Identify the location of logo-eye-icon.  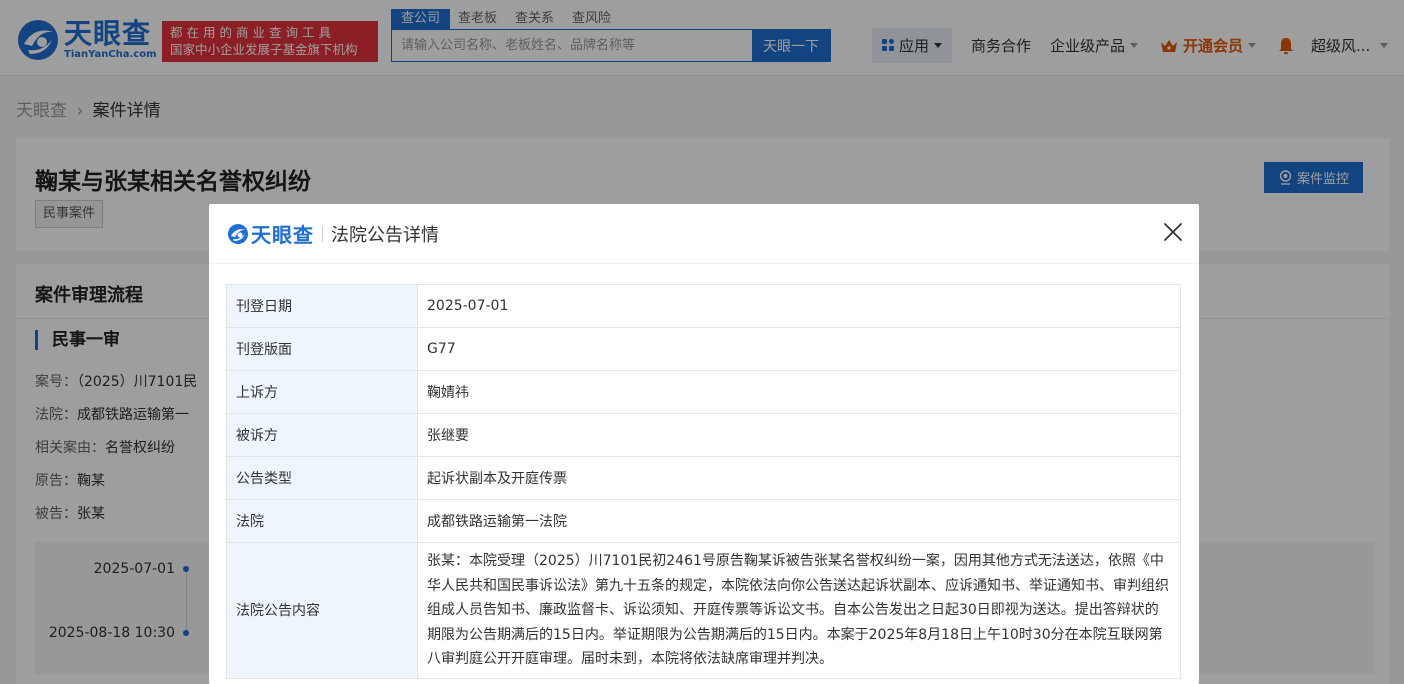
(238, 233).